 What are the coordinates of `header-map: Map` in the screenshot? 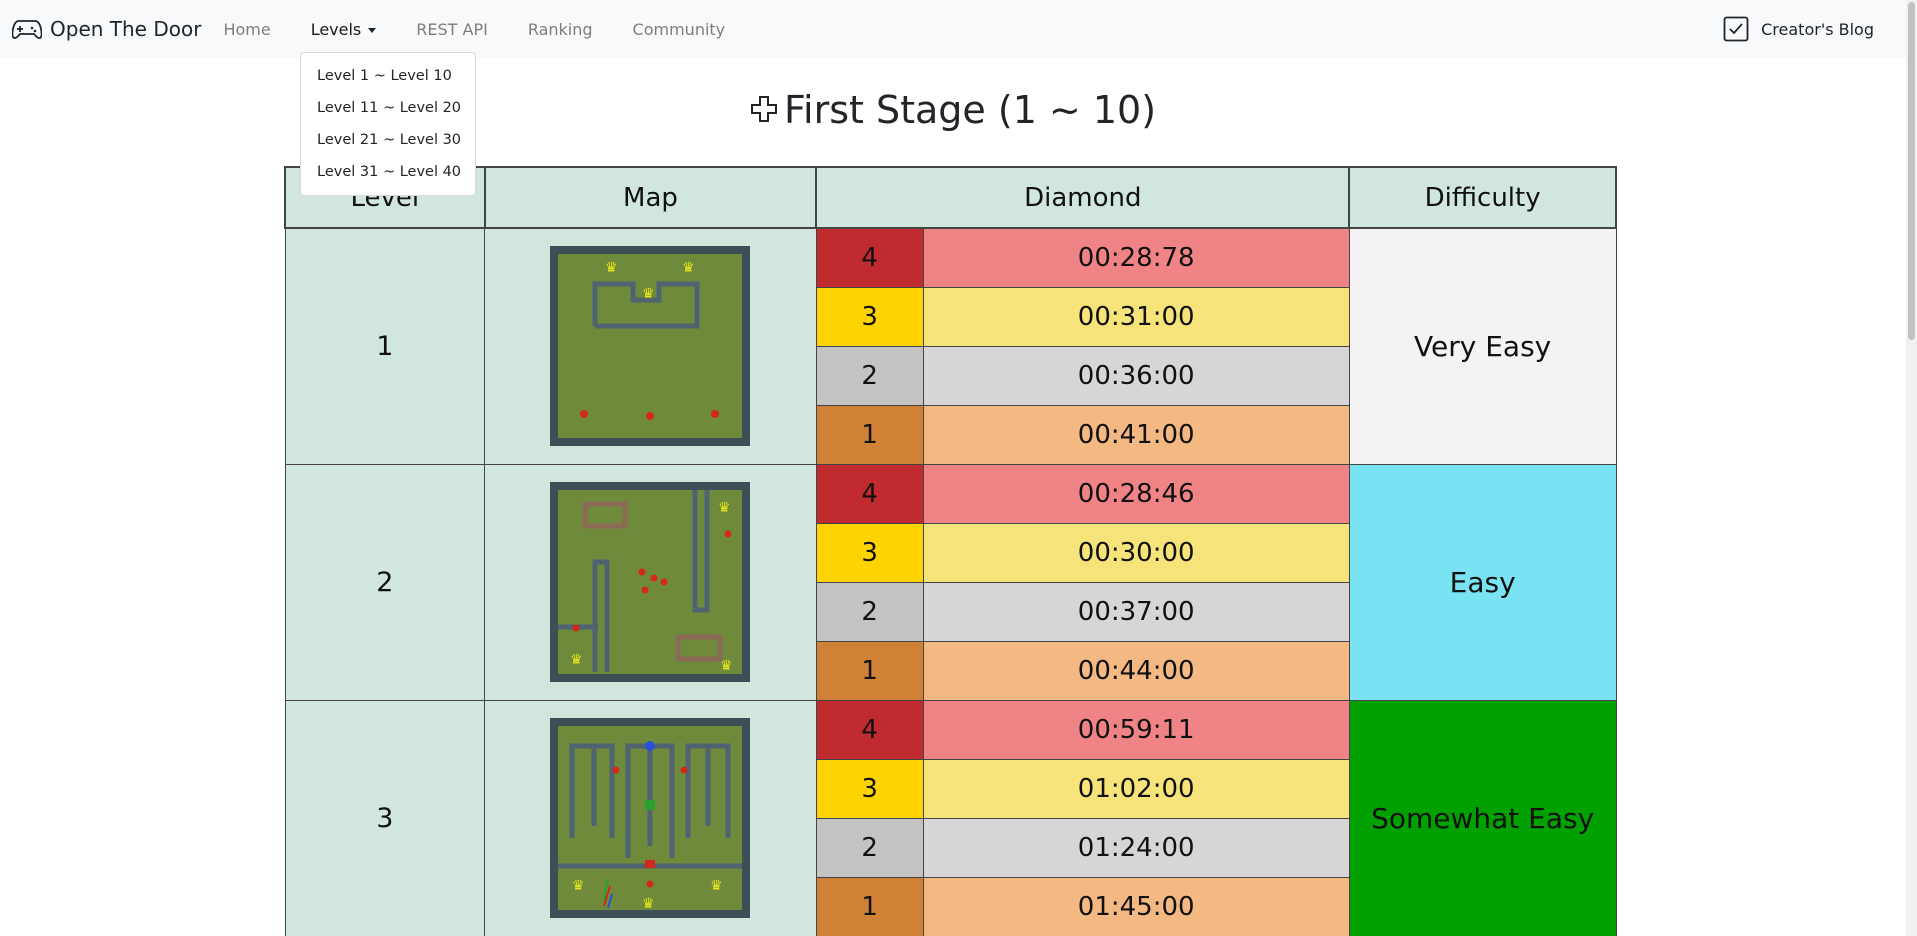 It's located at (650, 197).